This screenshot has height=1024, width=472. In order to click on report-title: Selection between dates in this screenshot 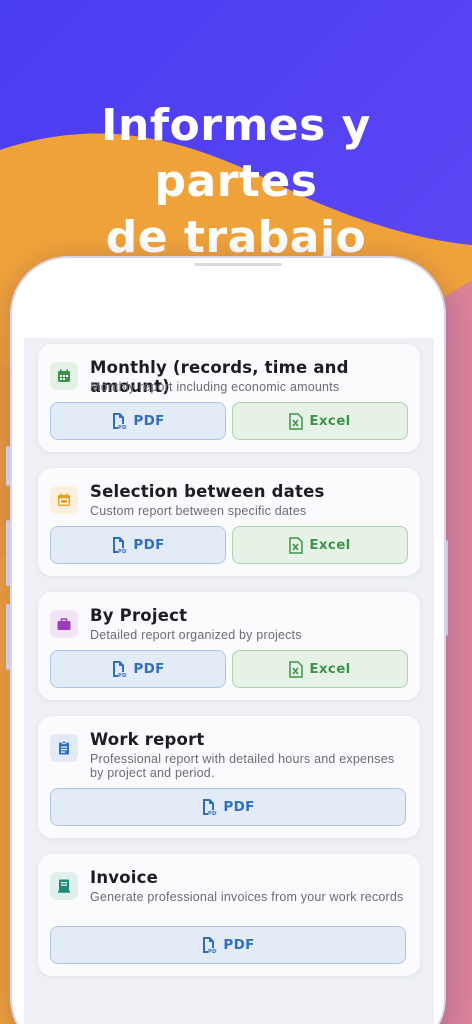, I will do `click(207, 491)`.